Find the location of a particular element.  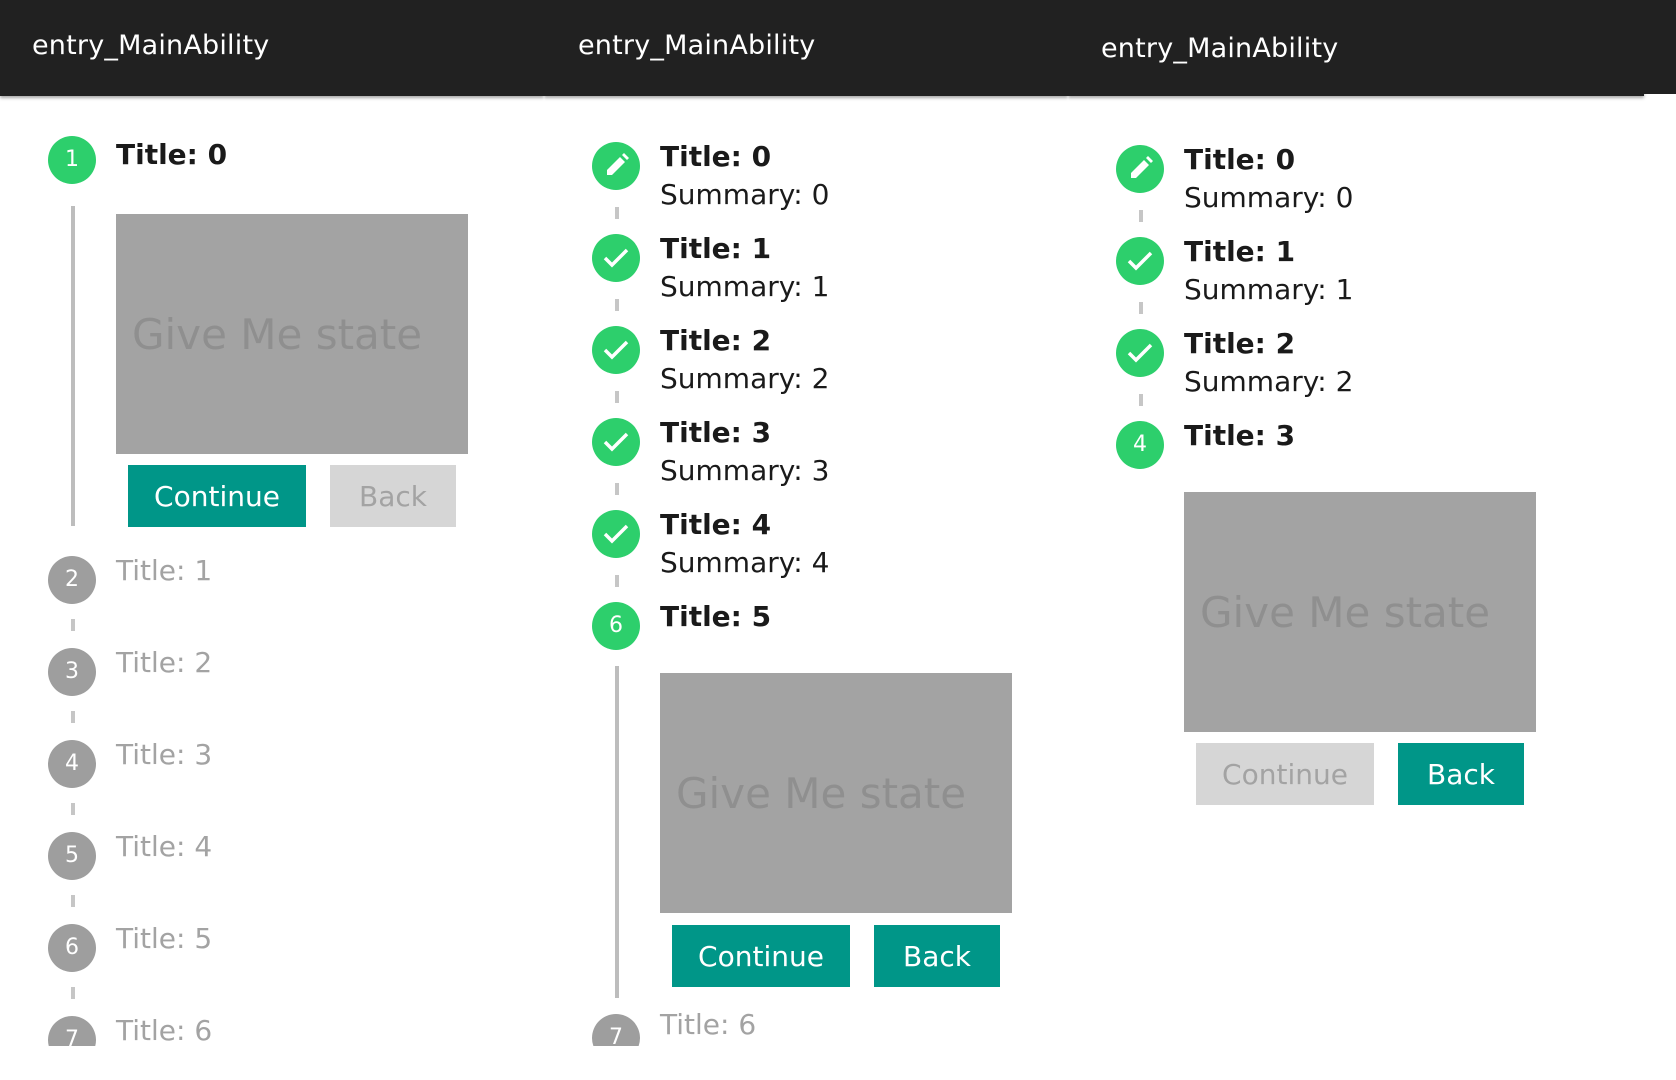

pencil-icon is located at coordinates (1140, 169).